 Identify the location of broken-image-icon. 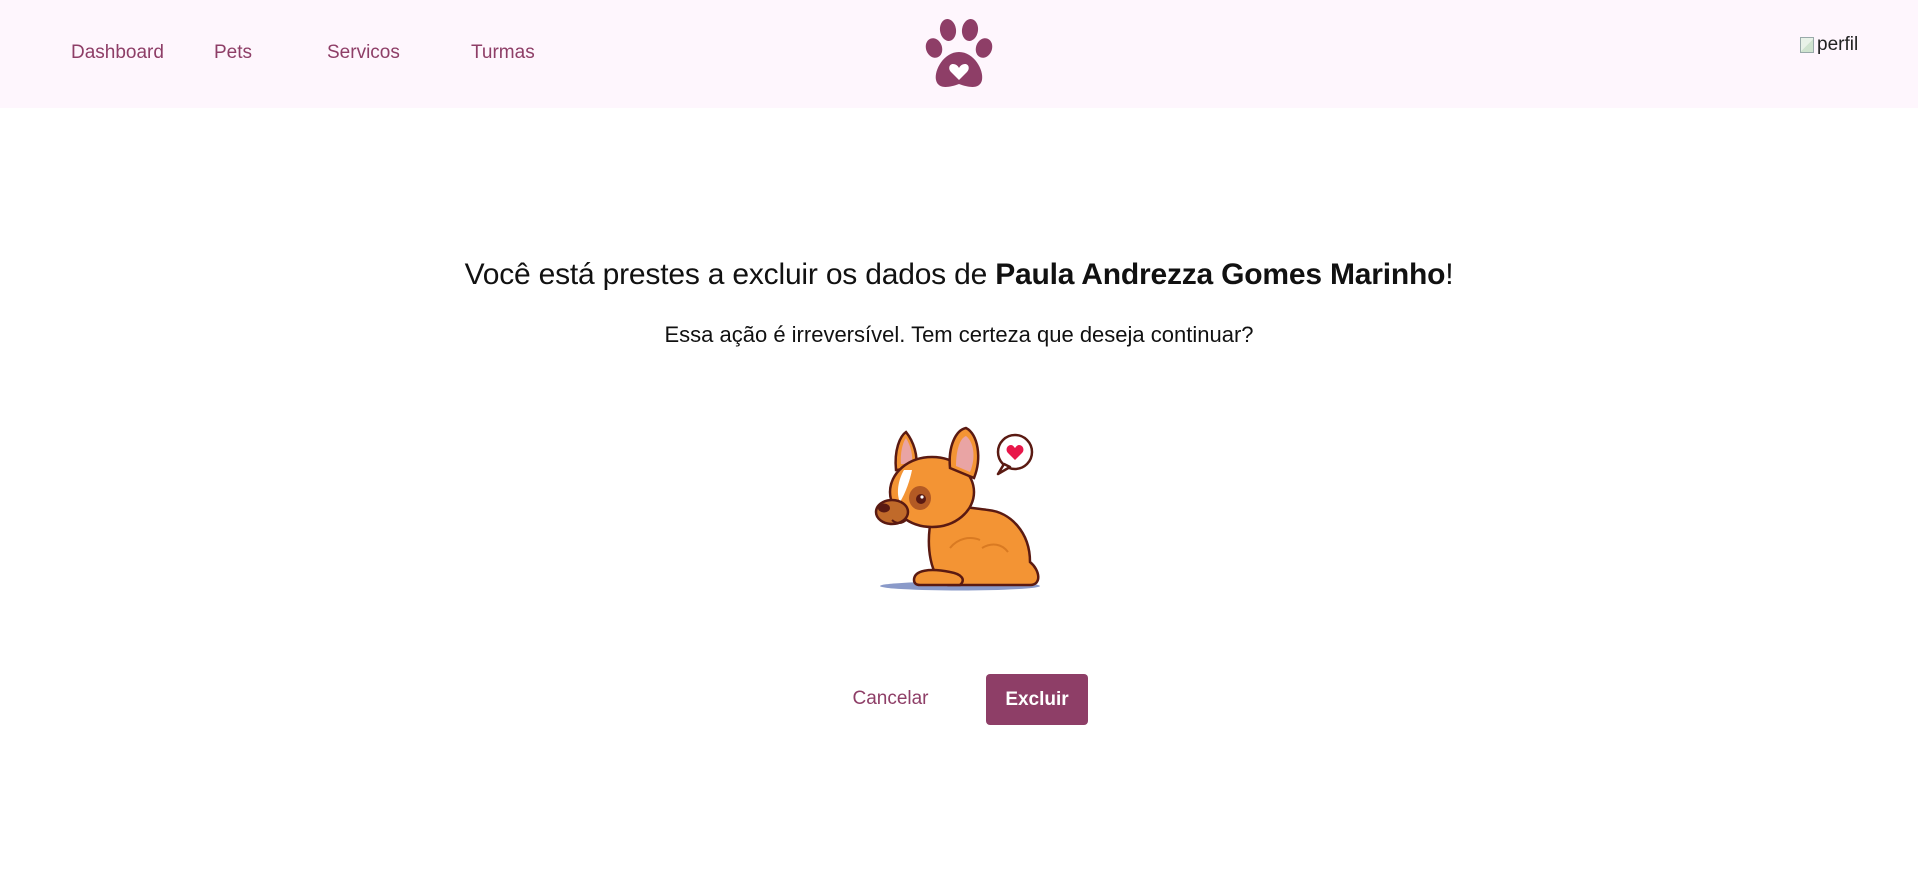
(1807, 45).